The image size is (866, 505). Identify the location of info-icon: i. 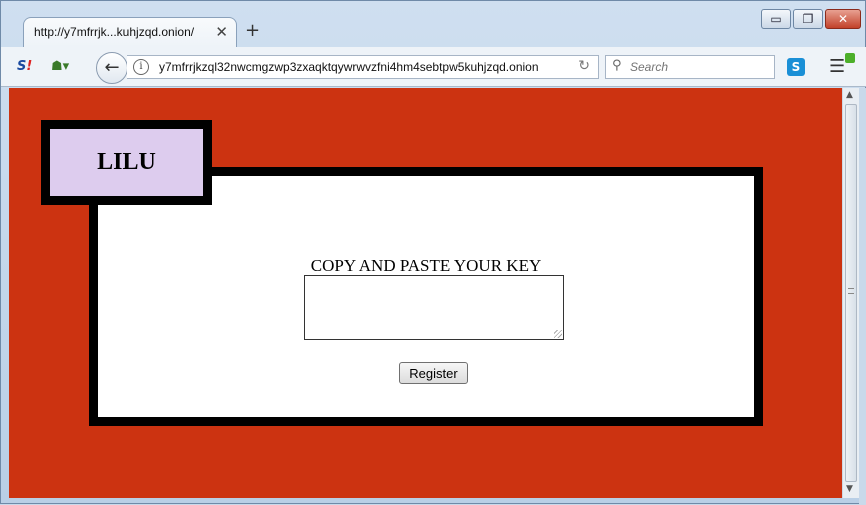
(141, 67).